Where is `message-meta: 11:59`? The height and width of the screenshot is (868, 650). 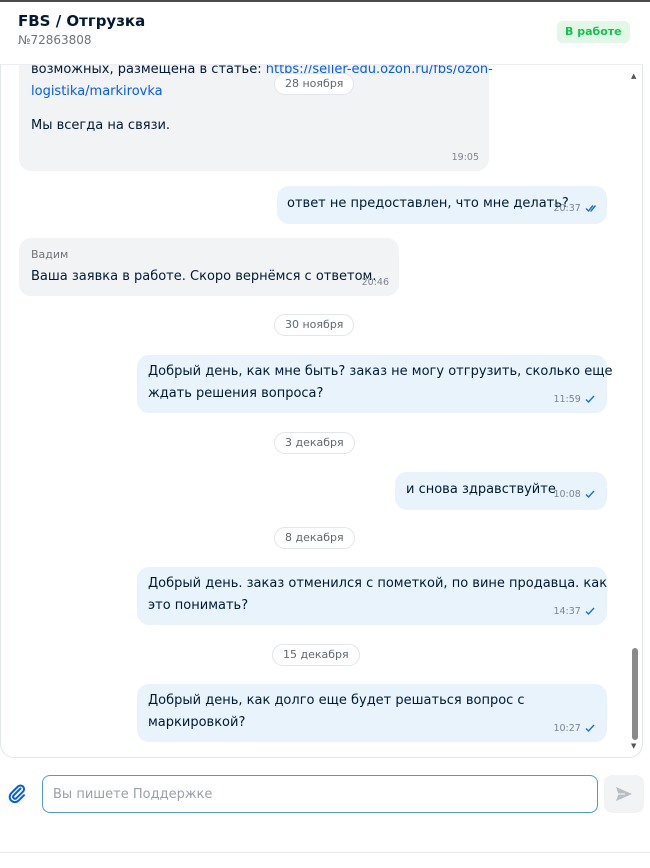
message-meta: 11:59 is located at coordinates (574, 399).